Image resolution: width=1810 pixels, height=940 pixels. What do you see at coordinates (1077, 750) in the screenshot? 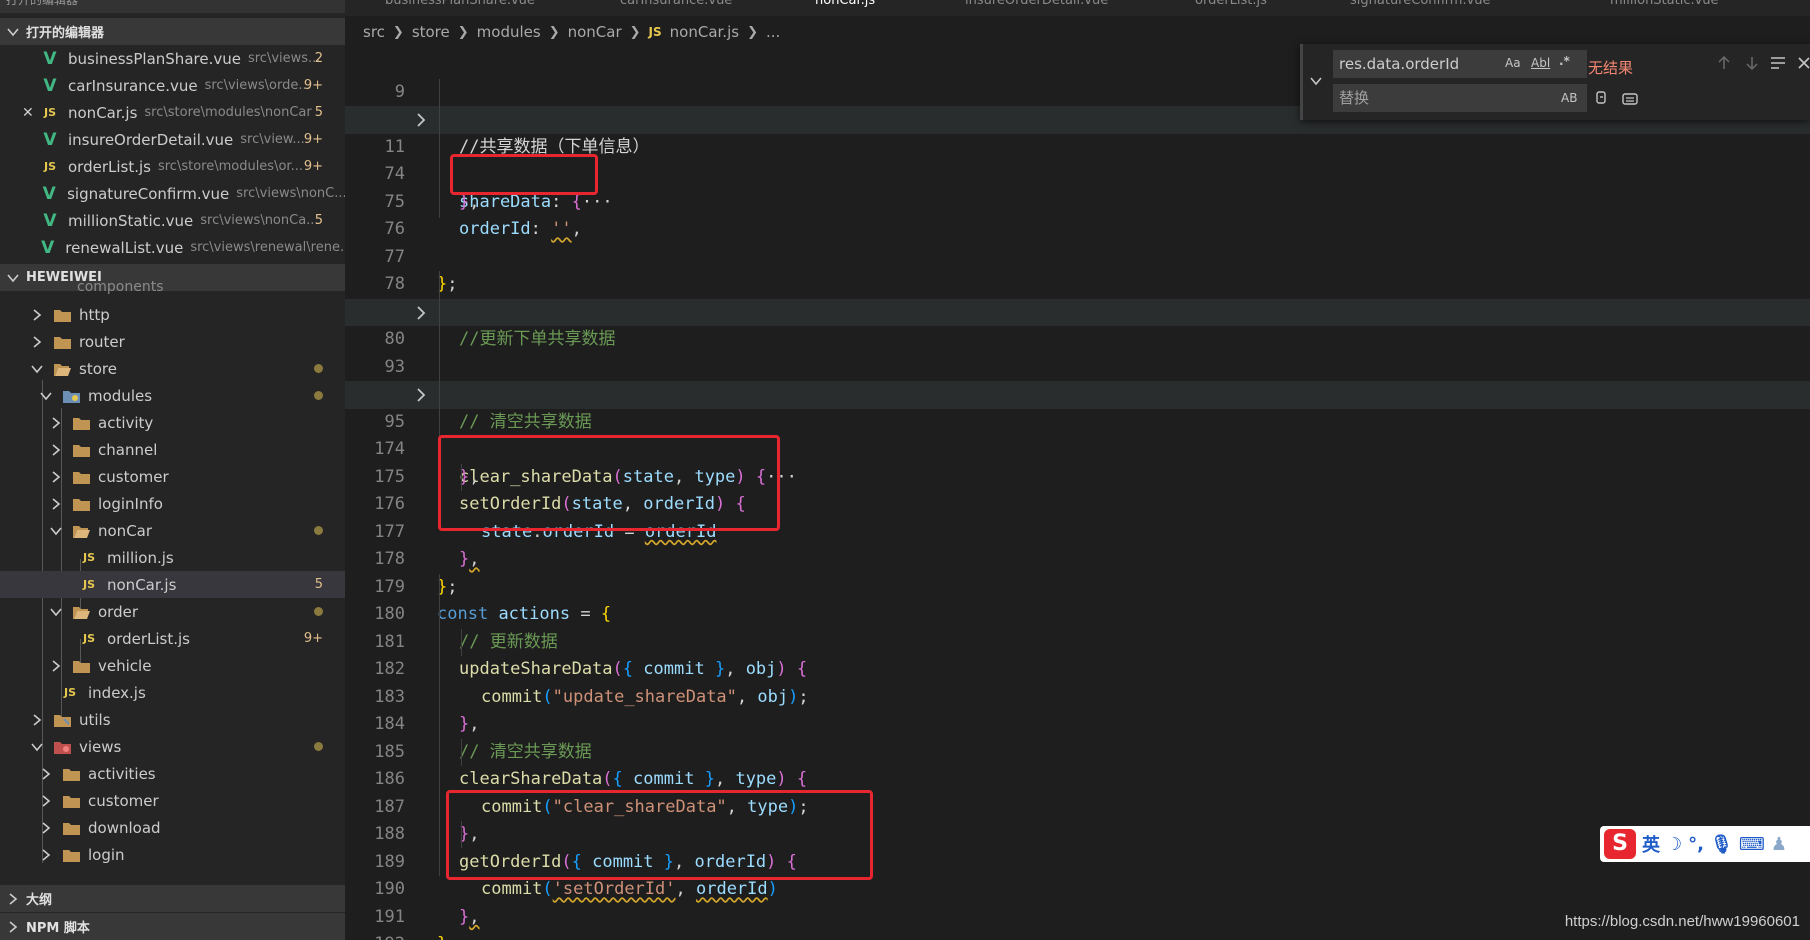
I see `code-line: 185 clearShareData({ commit }, type) {` at bounding box center [1077, 750].